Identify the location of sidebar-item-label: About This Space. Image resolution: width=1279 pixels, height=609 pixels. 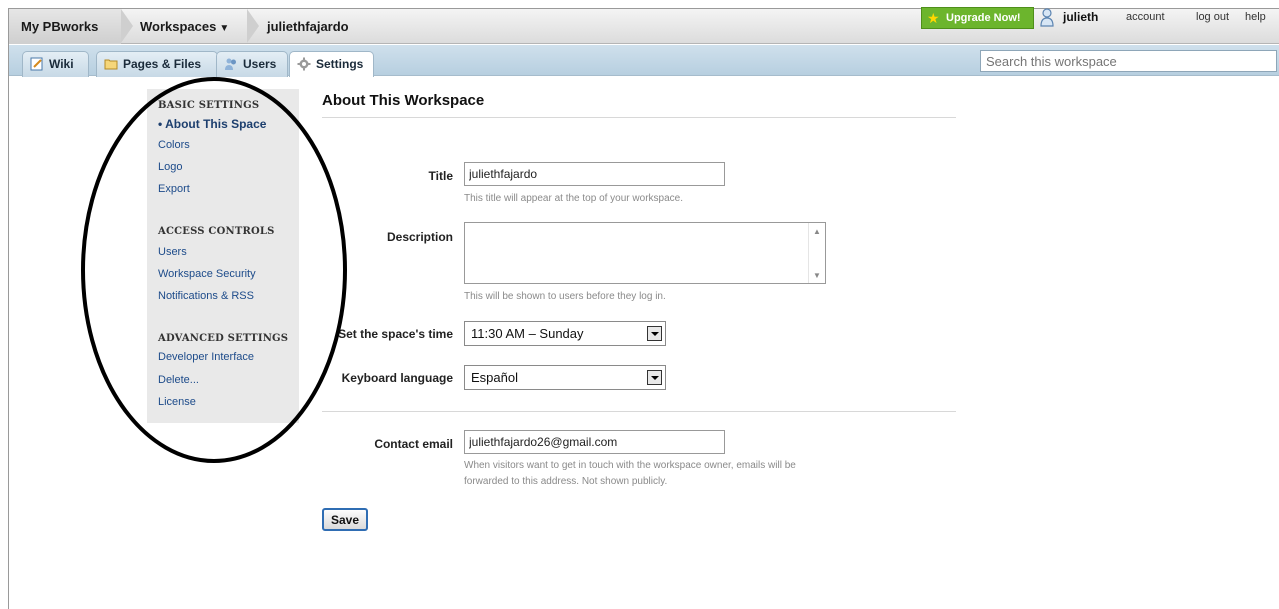
(216, 124).